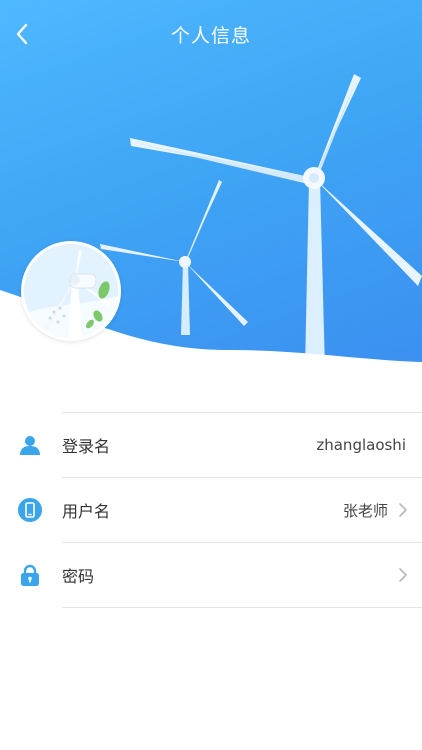  What do you see at coordinates (365, 510) in the screenshot?
I see `row-value: 张老师` at bounding box center [365, 510].